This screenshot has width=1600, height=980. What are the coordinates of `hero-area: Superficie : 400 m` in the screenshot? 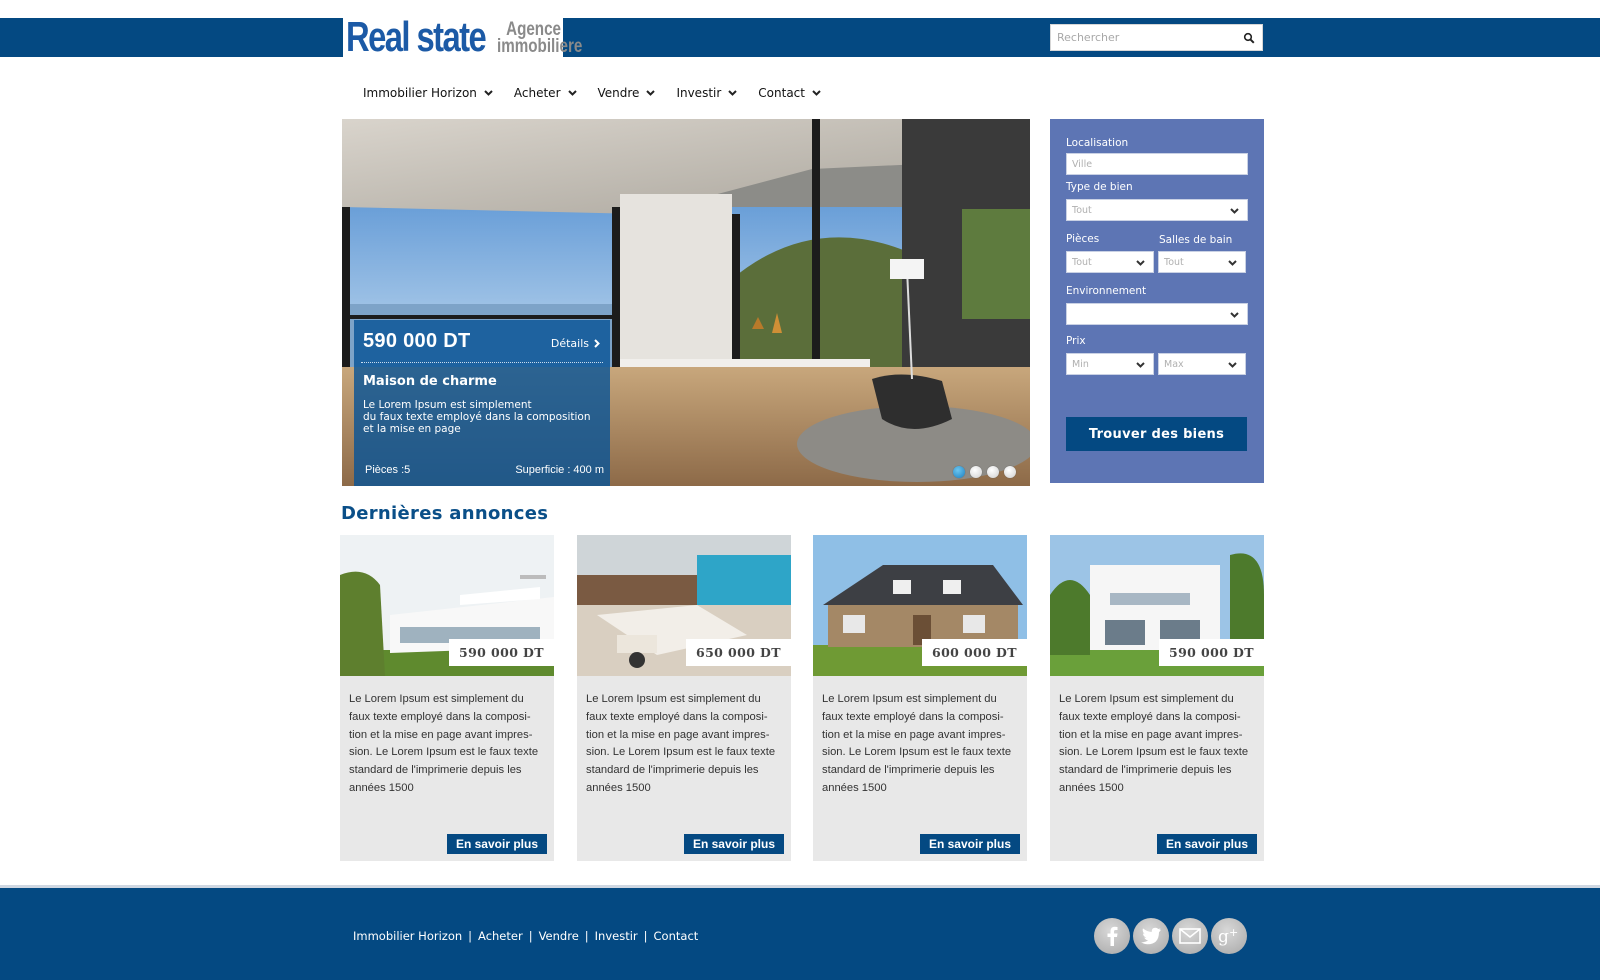 It's located at (559, 470).